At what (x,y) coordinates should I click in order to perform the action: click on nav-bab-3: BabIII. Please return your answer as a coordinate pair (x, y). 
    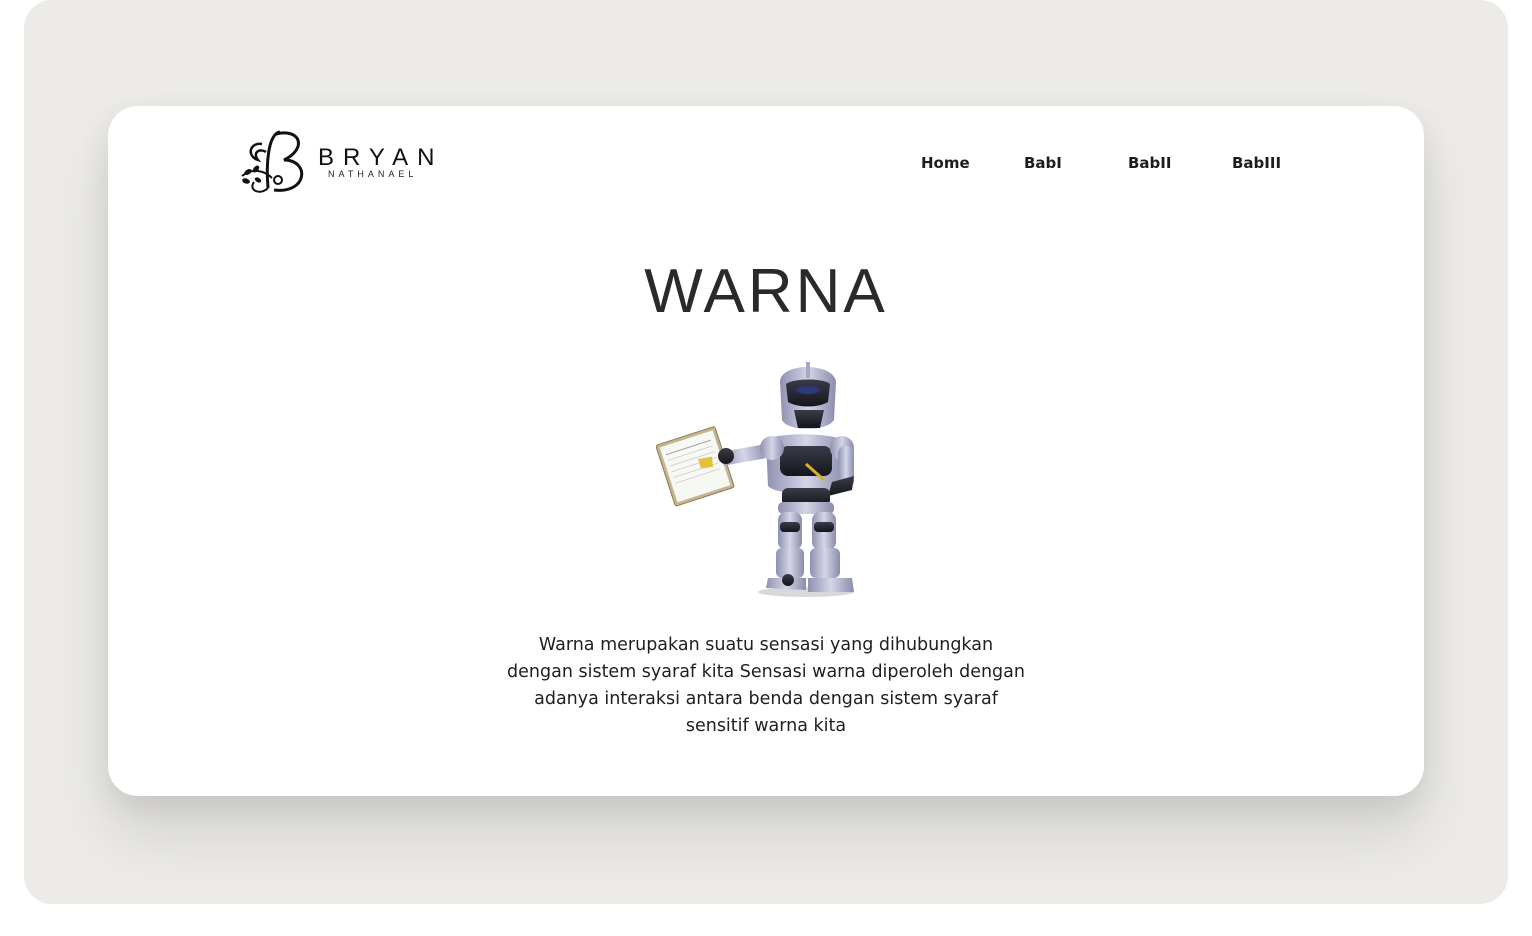
    Looking at the image, I should click on (1256, 163).